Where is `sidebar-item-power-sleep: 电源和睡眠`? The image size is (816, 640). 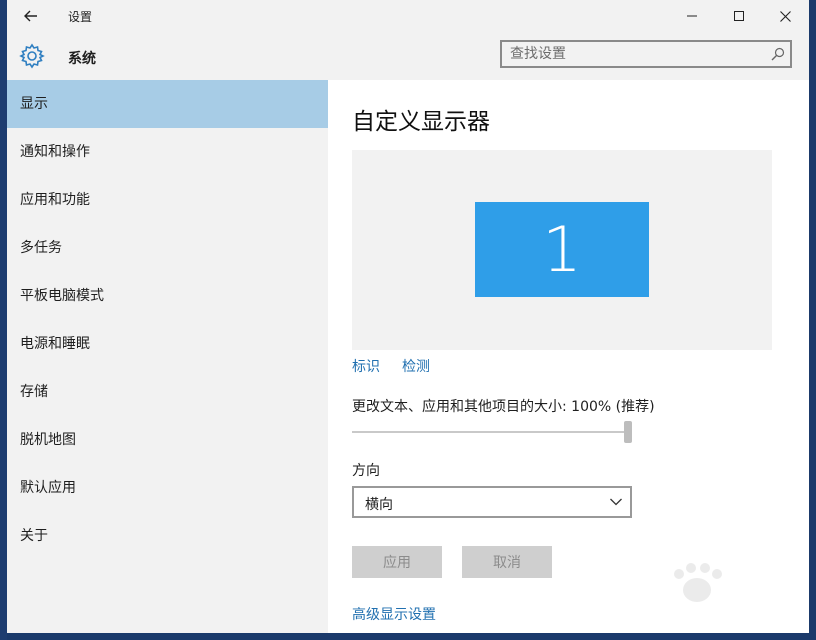 sidebar-item-power-sleep: 电源和睡眠 is located at coordinates (167, 344).